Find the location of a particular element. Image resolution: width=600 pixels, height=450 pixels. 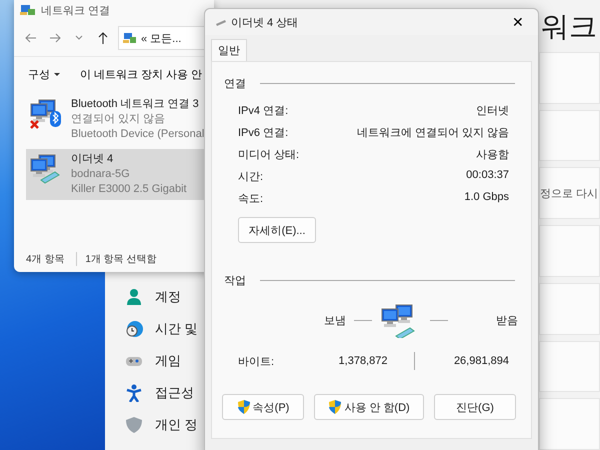

caret-icon is located at coordinates (57, 74).